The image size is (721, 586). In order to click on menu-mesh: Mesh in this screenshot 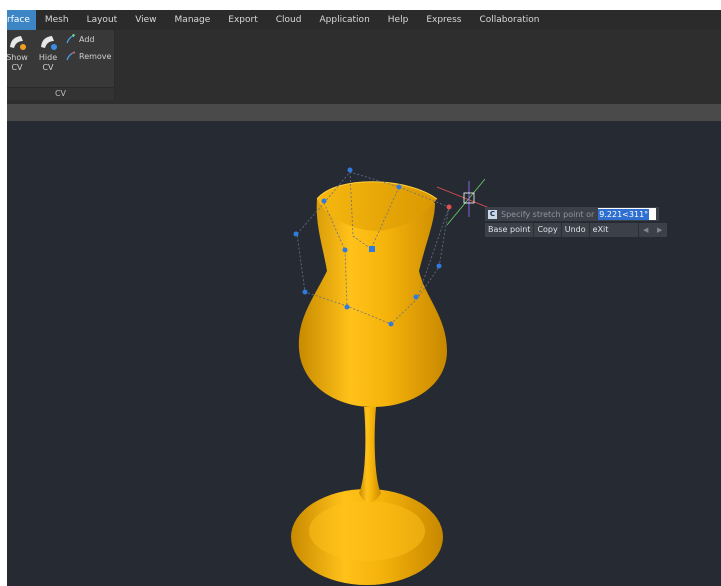, I will do `click(57, 20)`.